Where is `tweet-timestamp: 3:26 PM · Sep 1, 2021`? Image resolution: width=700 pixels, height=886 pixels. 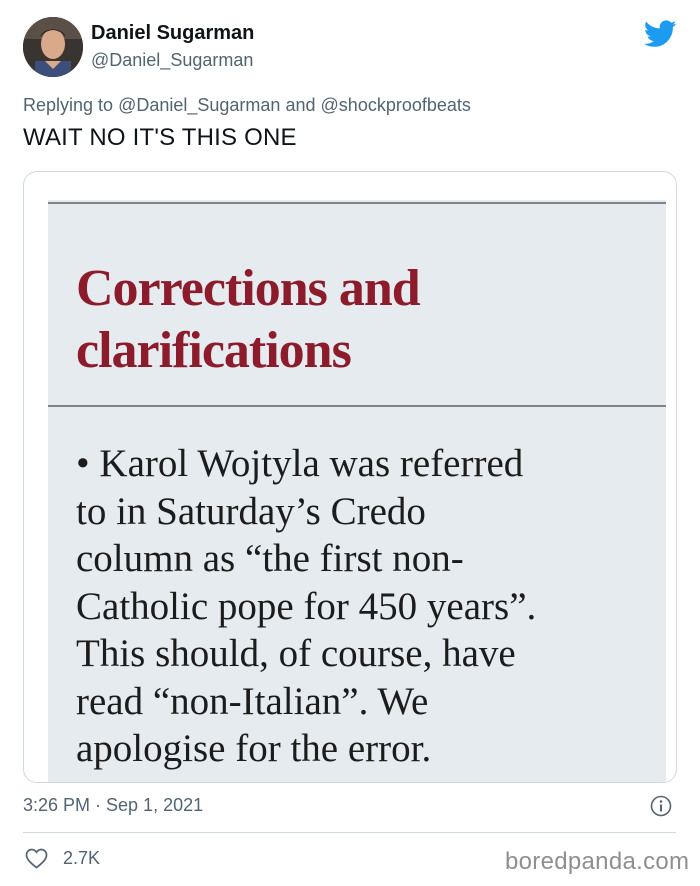 tweet-timestamp: 3:26 PM · Sep 1, 2021 is located at coordinates (113, 805).